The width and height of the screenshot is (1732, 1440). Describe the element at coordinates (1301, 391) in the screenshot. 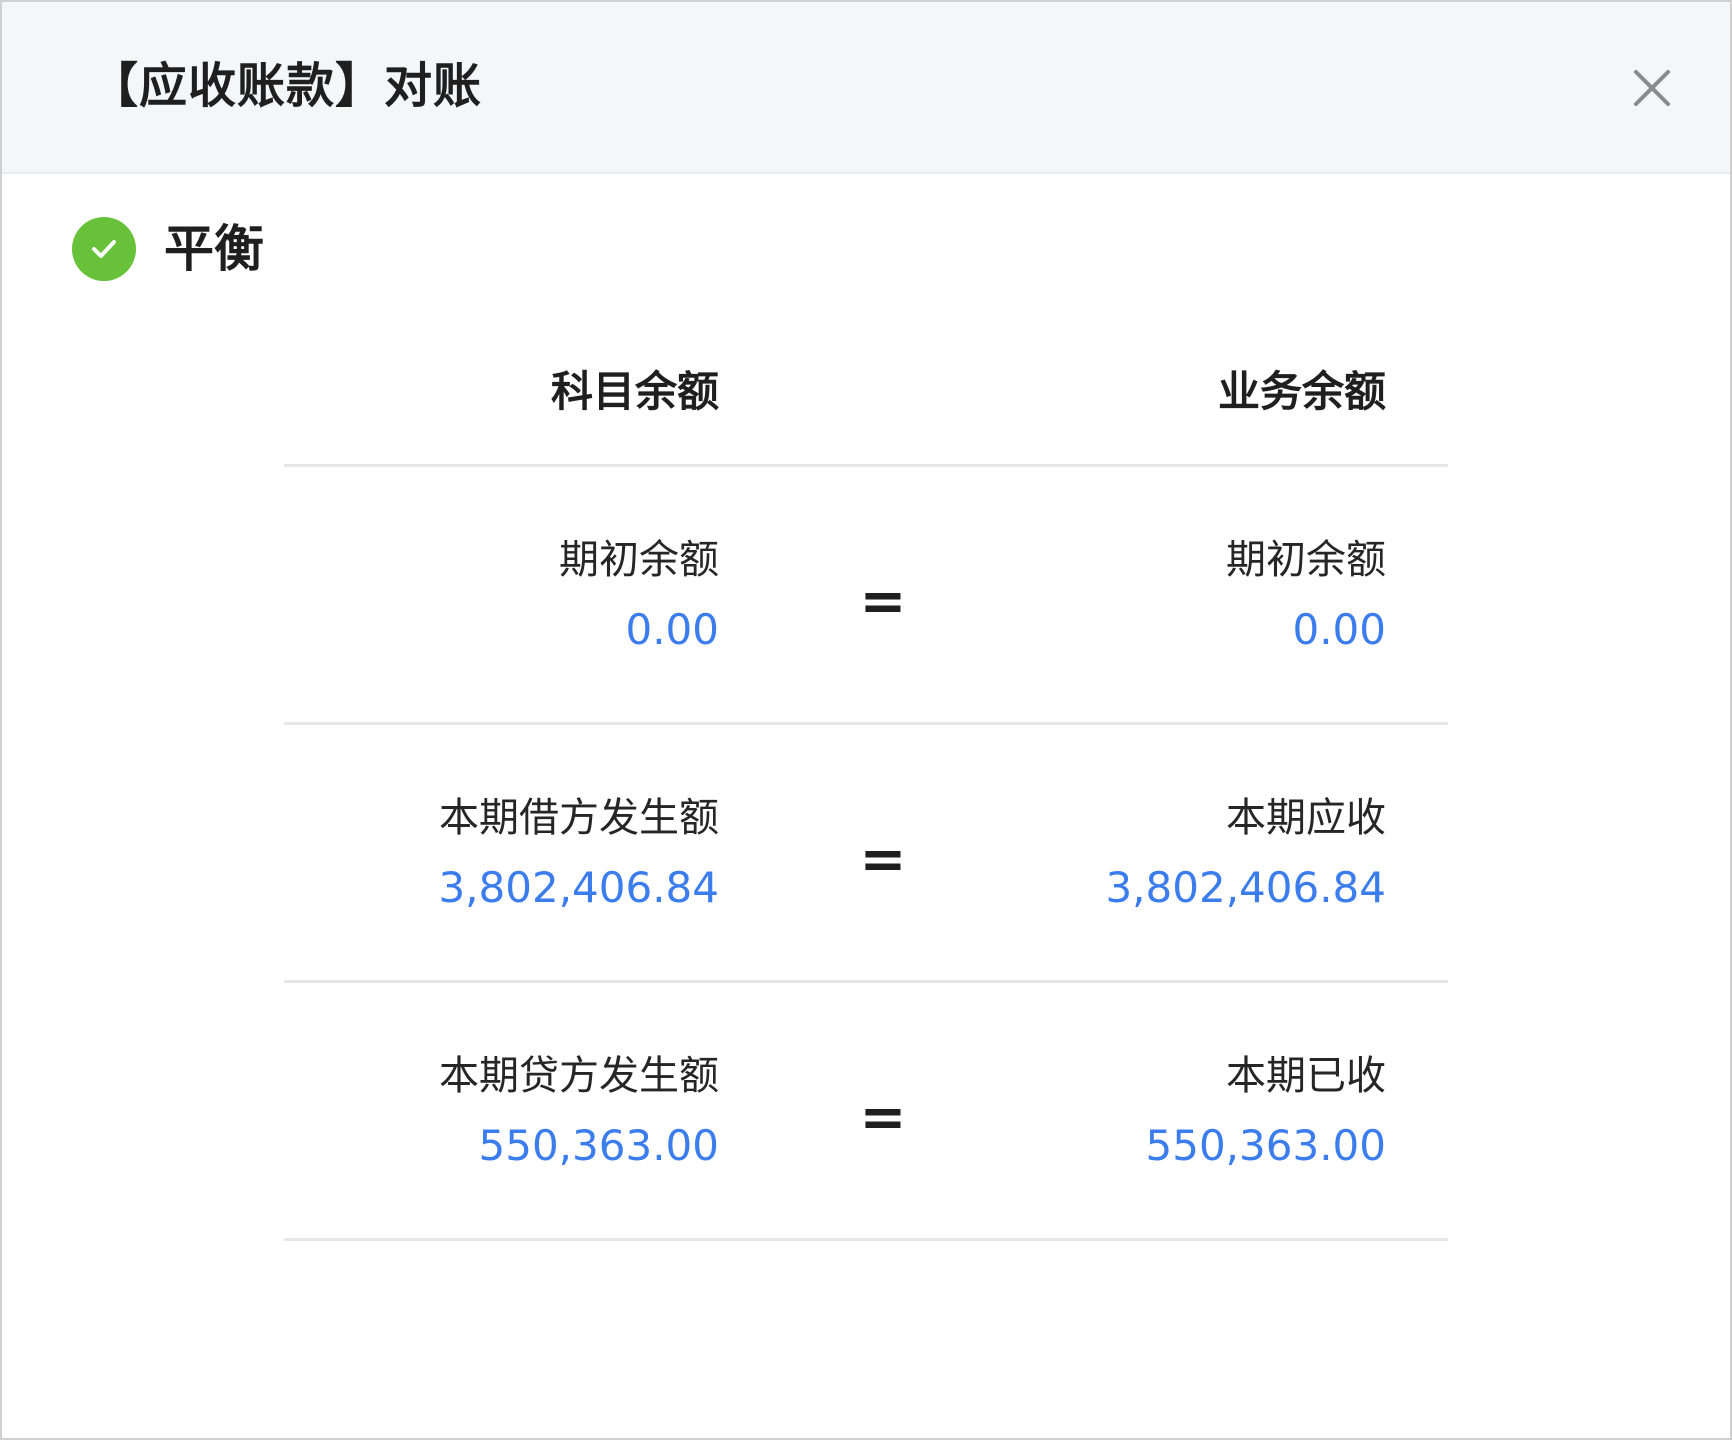

I see `column-header-business-balance: 业务余额` at that location.